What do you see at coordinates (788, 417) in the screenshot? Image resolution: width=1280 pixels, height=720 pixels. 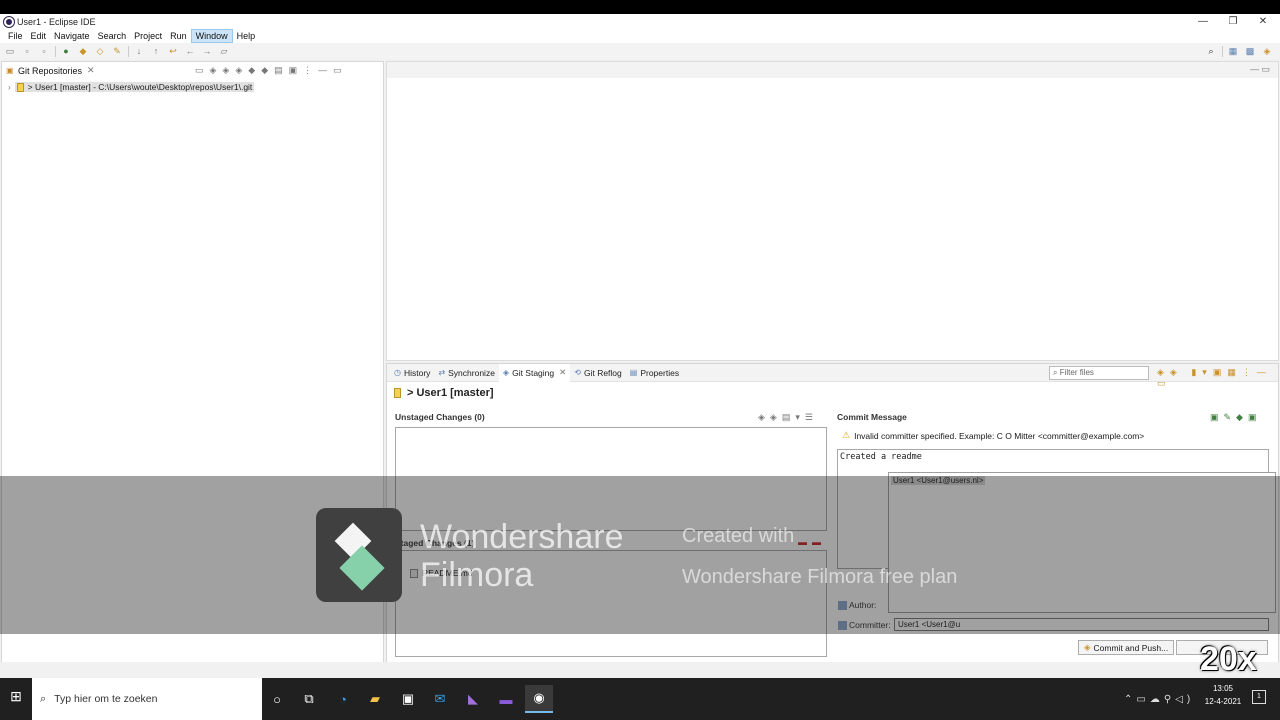 I see `unstaged-toolbar-icons: ◈◈▤▾☰` at bounding box center [788, 417].